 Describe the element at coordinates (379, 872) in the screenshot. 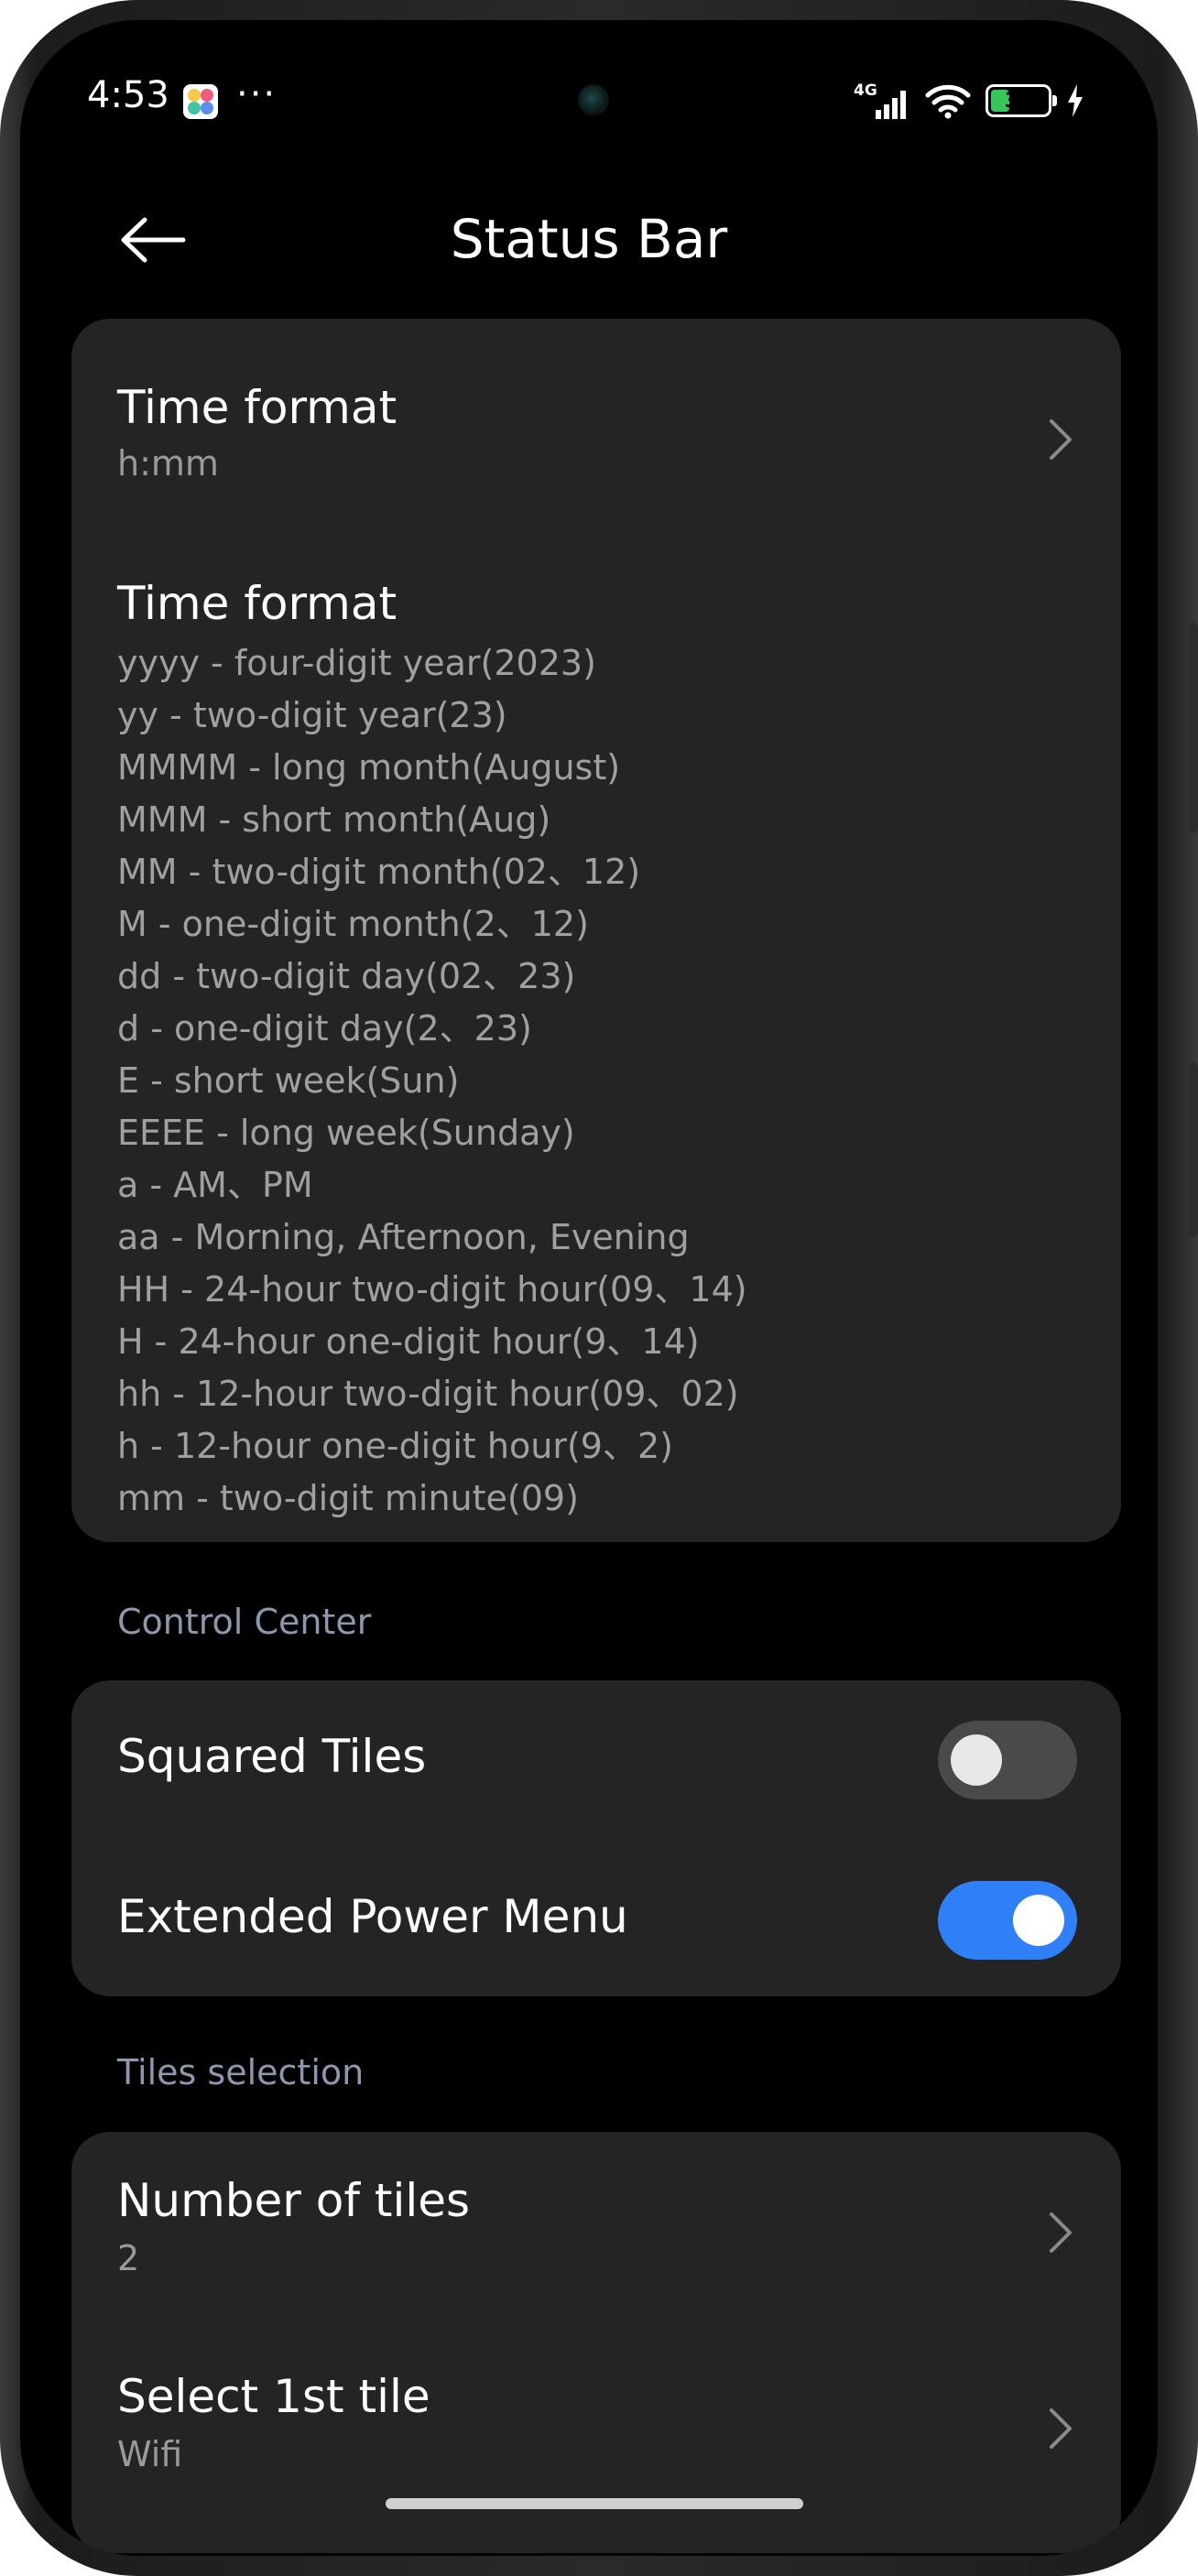

I see `time-format-help-line: MM - two-digit month(02、12)` at that location.